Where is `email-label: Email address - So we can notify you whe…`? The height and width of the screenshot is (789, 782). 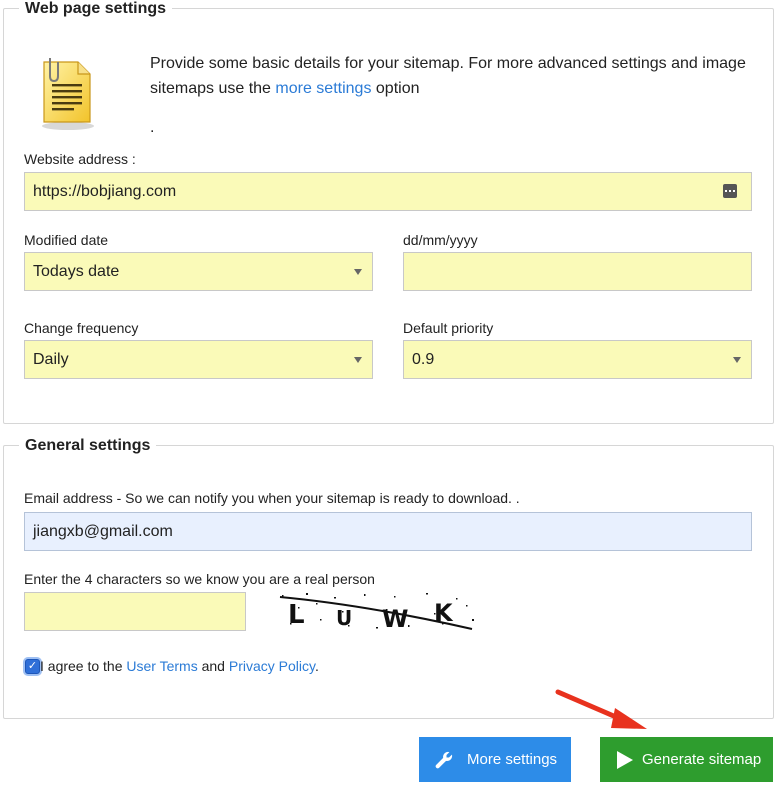 email-label: Email address - So we can notify you whe… is located at coordinates (272, 498).